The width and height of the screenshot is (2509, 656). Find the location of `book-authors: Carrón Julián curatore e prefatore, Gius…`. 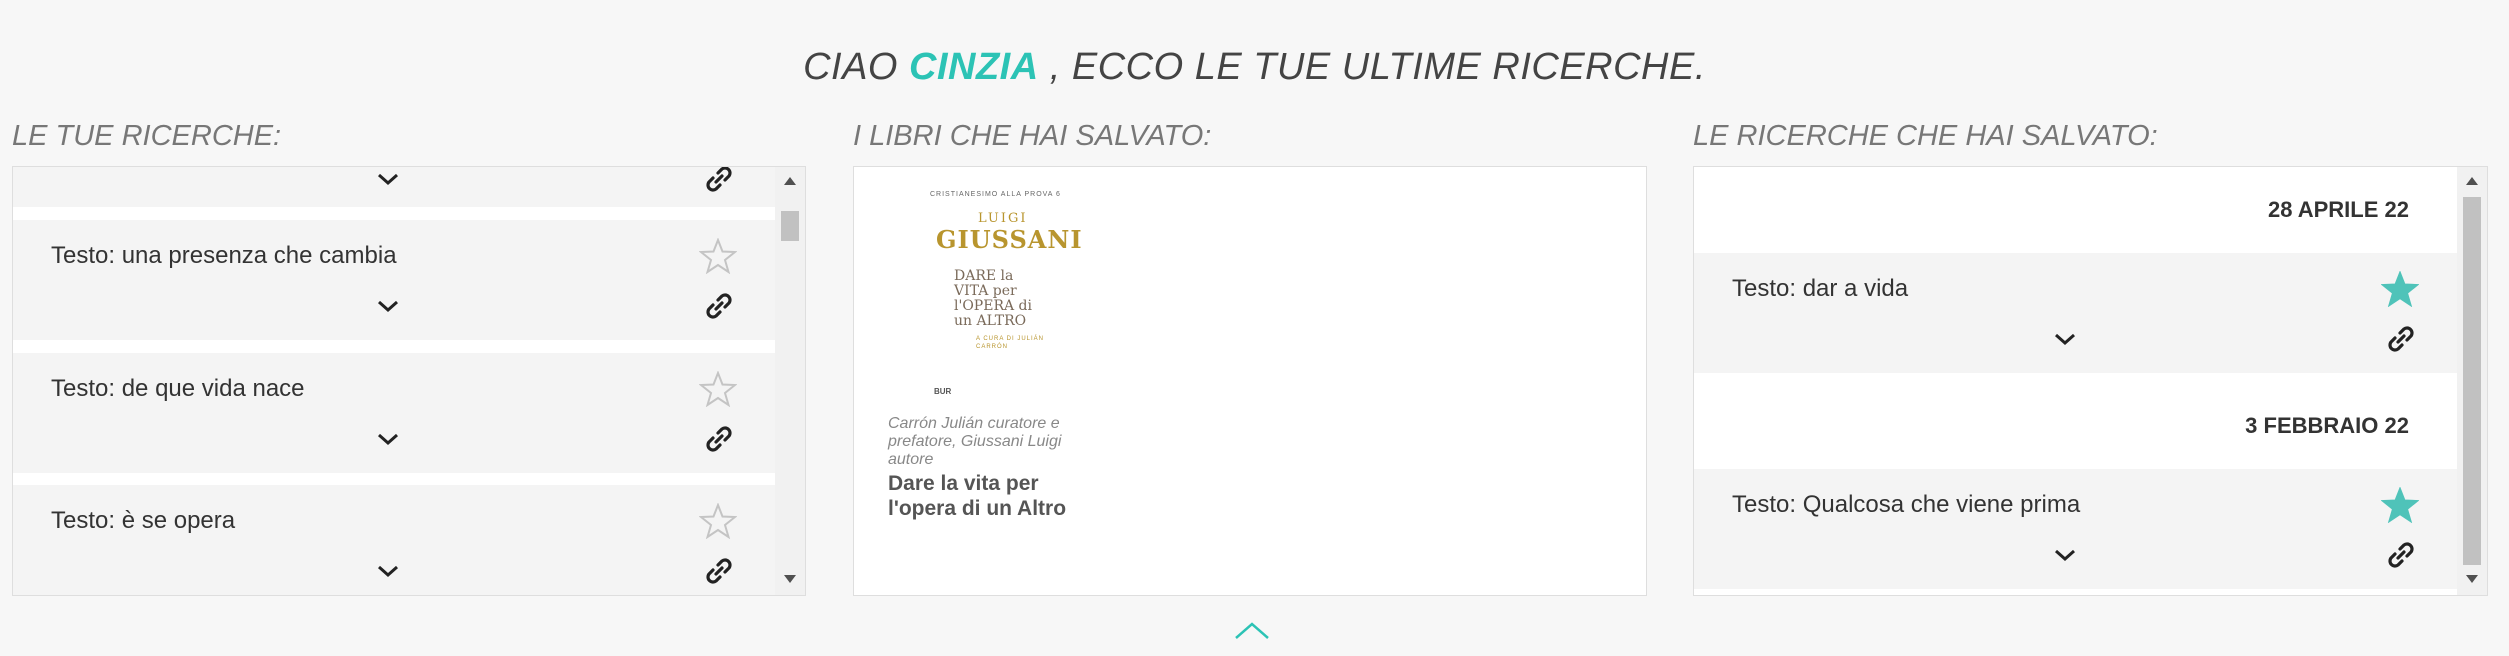

book-authors: Carrón Julián curatore e prefatore, Gius… is located at coordinates (975, 441).